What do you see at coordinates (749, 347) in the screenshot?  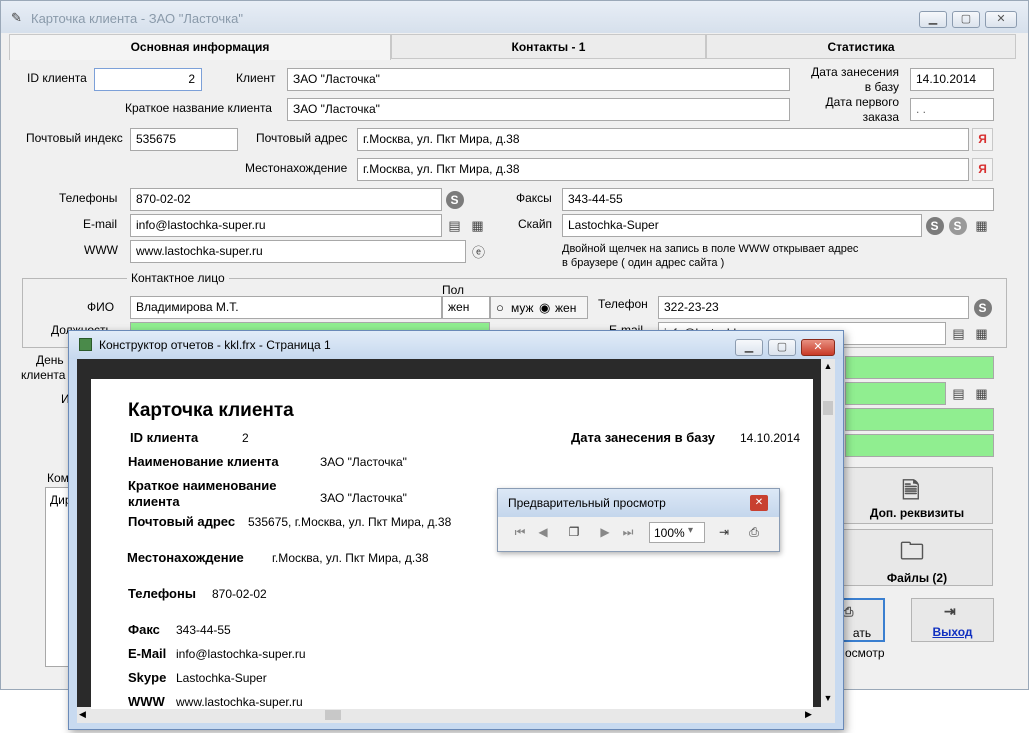 I see `report-minimize-button: ▁` at bounding box center [749, 347].